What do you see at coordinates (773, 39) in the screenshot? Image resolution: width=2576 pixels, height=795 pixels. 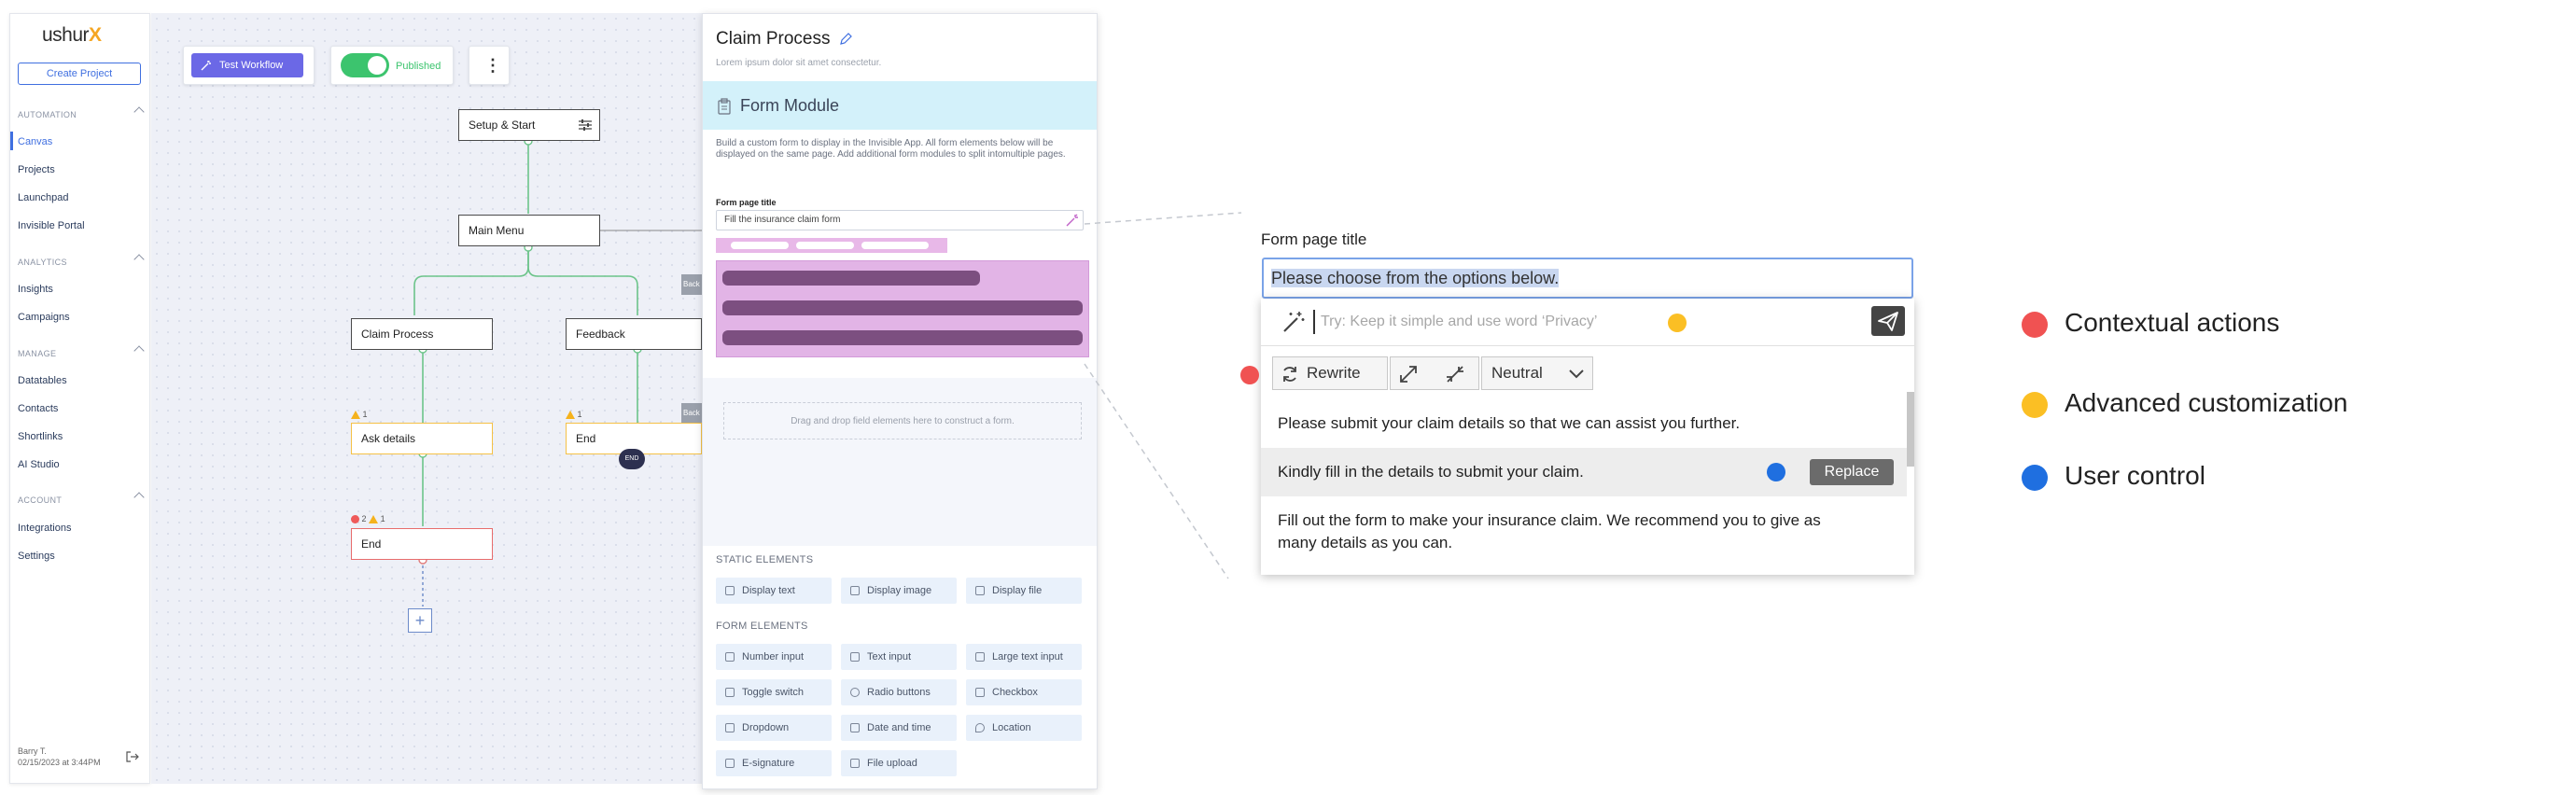 I see `panel-title-text: Claim Process` at bounding box center [773, 39].